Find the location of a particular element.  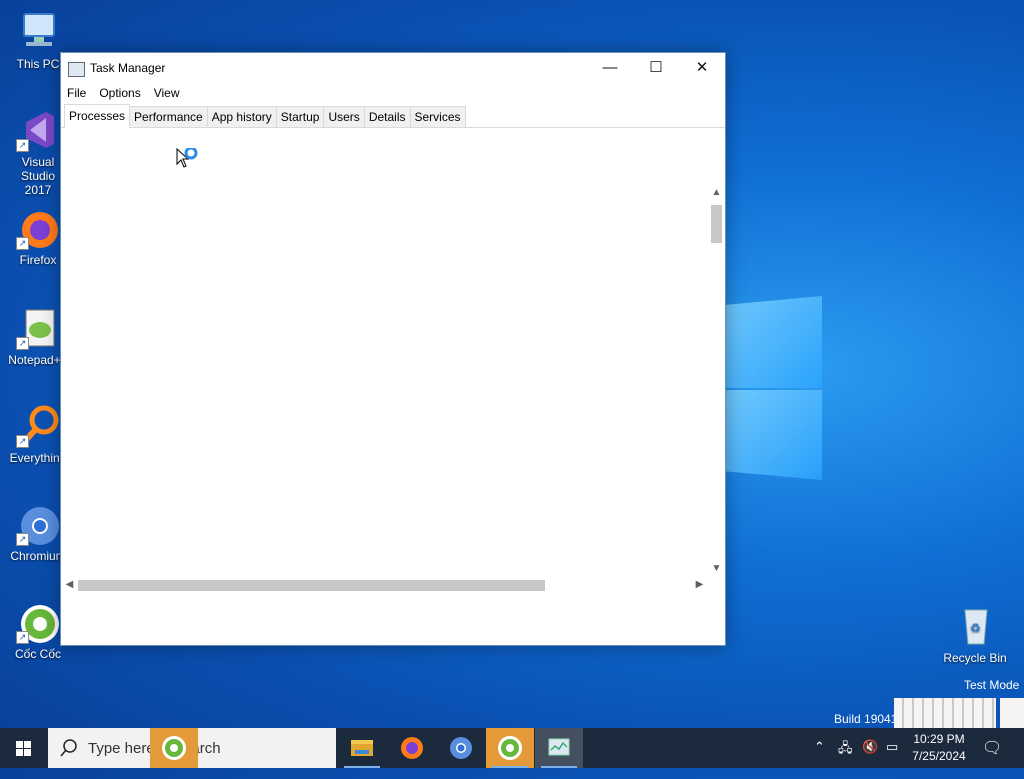

desktop-icon-firefox: ↗ Firefox is located at coordinates (38, 236).